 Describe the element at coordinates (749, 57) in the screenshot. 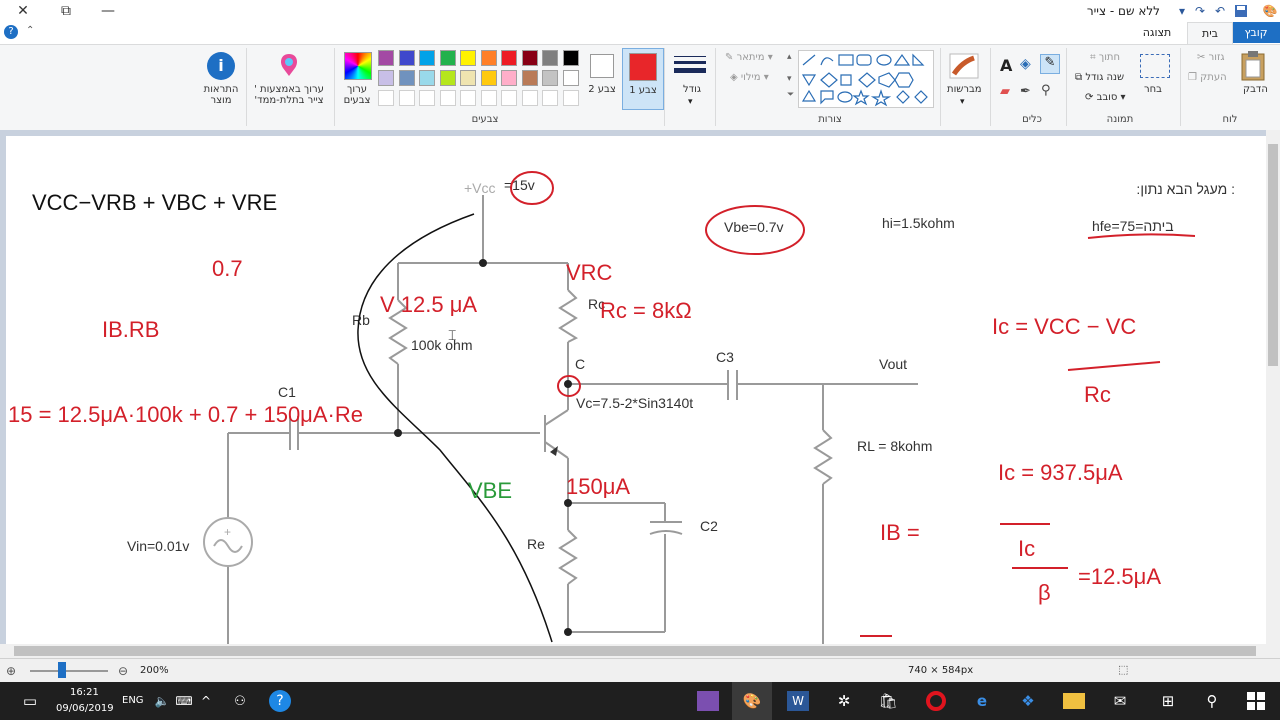

I see `outline-dropdown: ▾ מיתאר ✎` at that location.